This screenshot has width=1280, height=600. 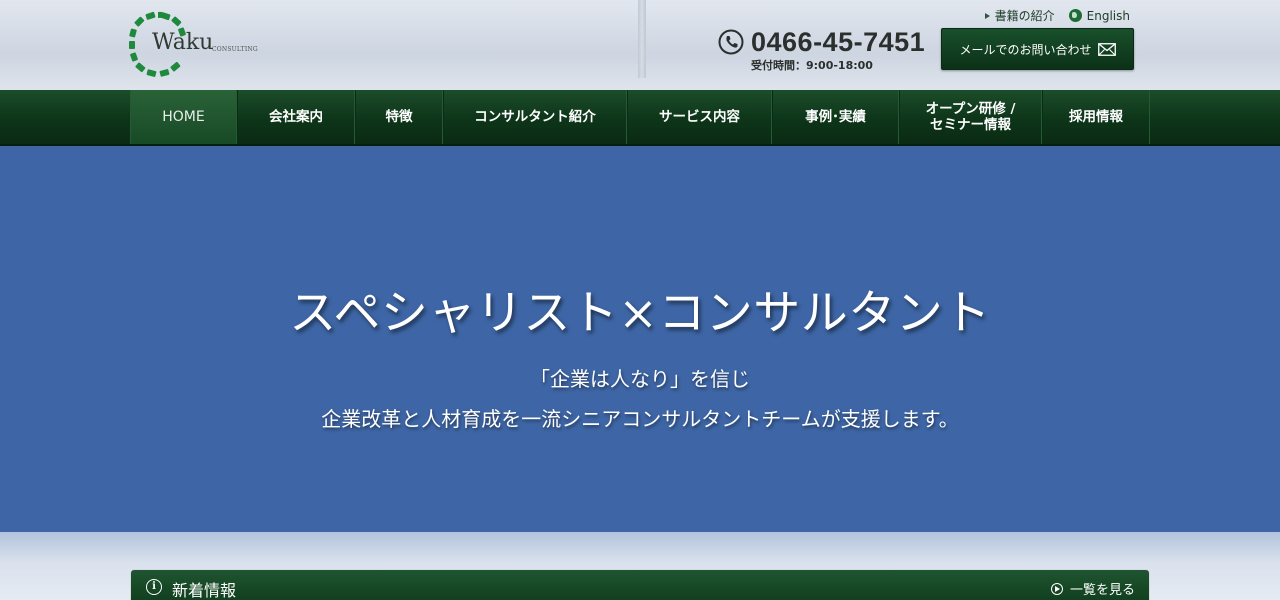 I want to click on phone-number: 0466-45-7451, so click(x=838, y=42).